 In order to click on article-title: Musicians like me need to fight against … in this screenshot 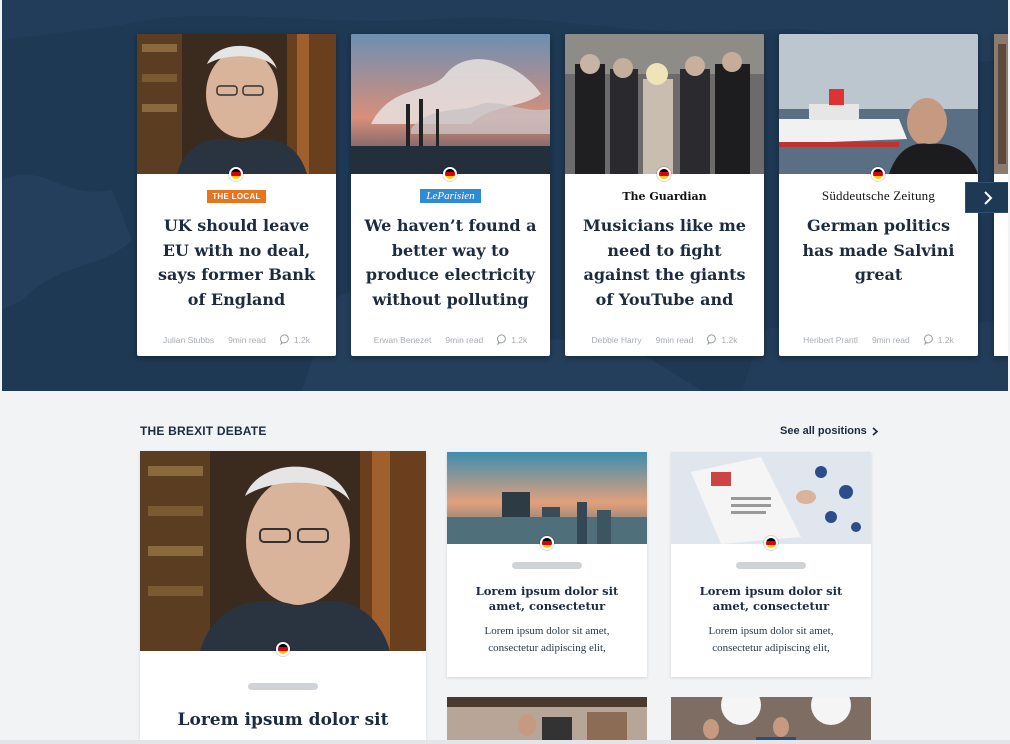, I will do `click(664, 263)`.